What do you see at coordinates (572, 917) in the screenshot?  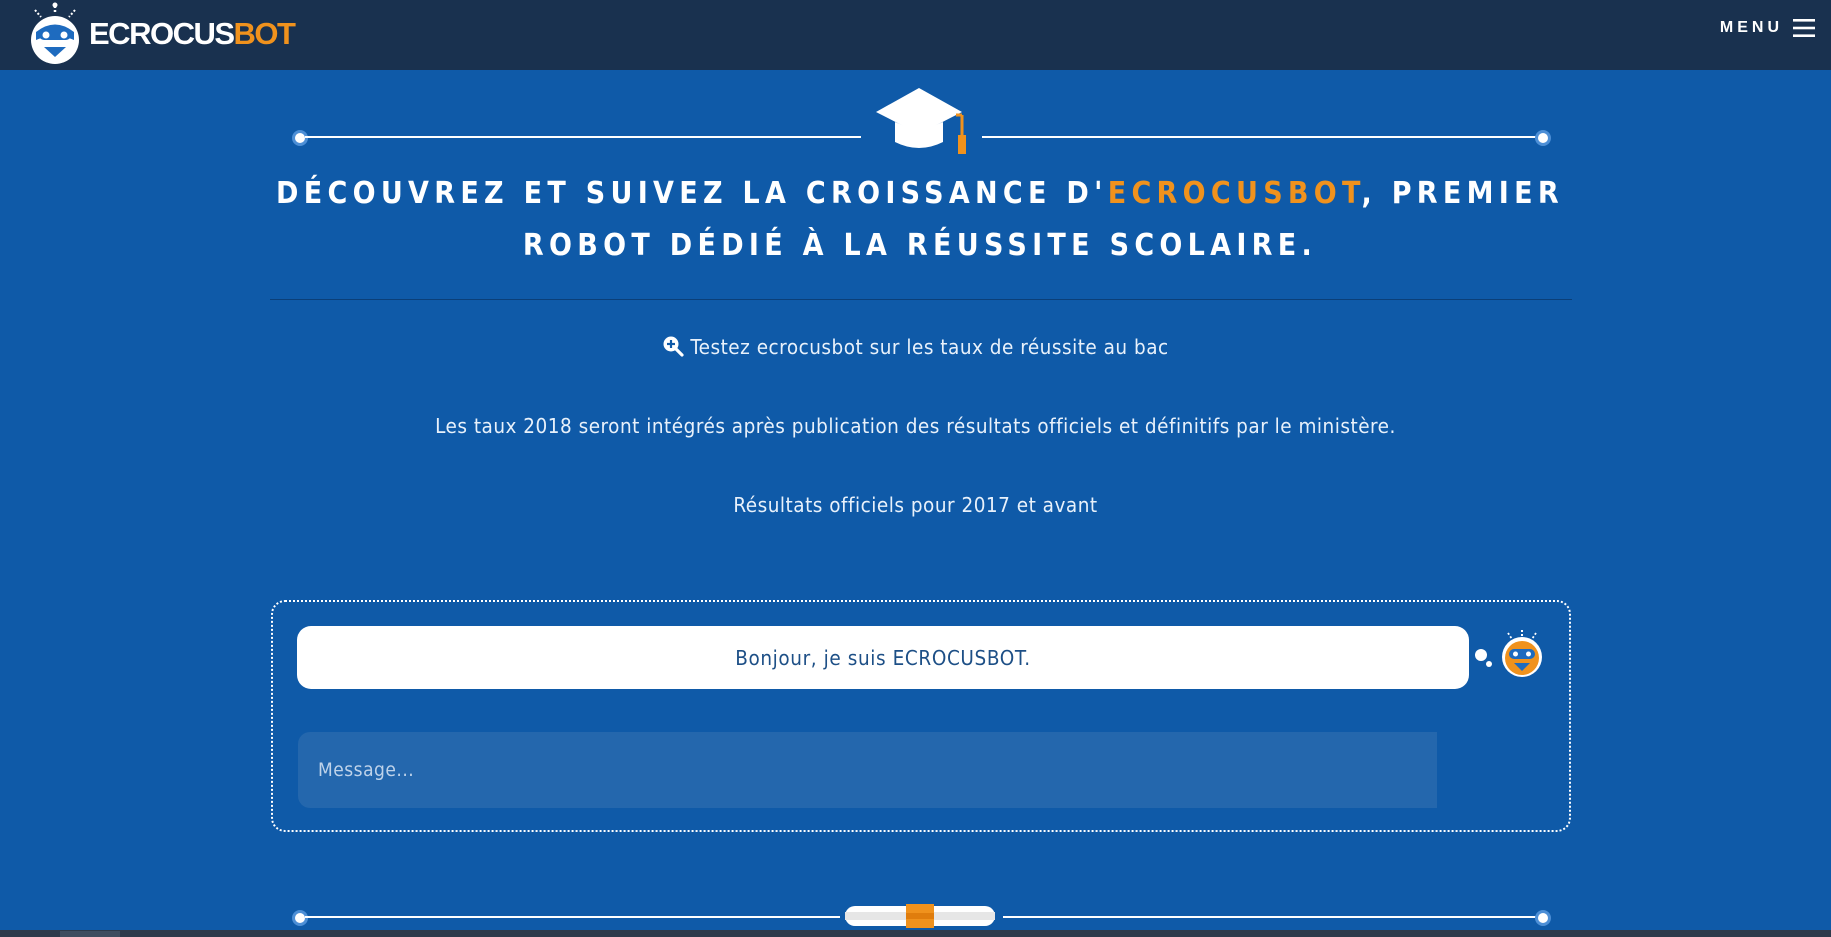 I see `bottom-divider-left` at bounding box center [572, 917].